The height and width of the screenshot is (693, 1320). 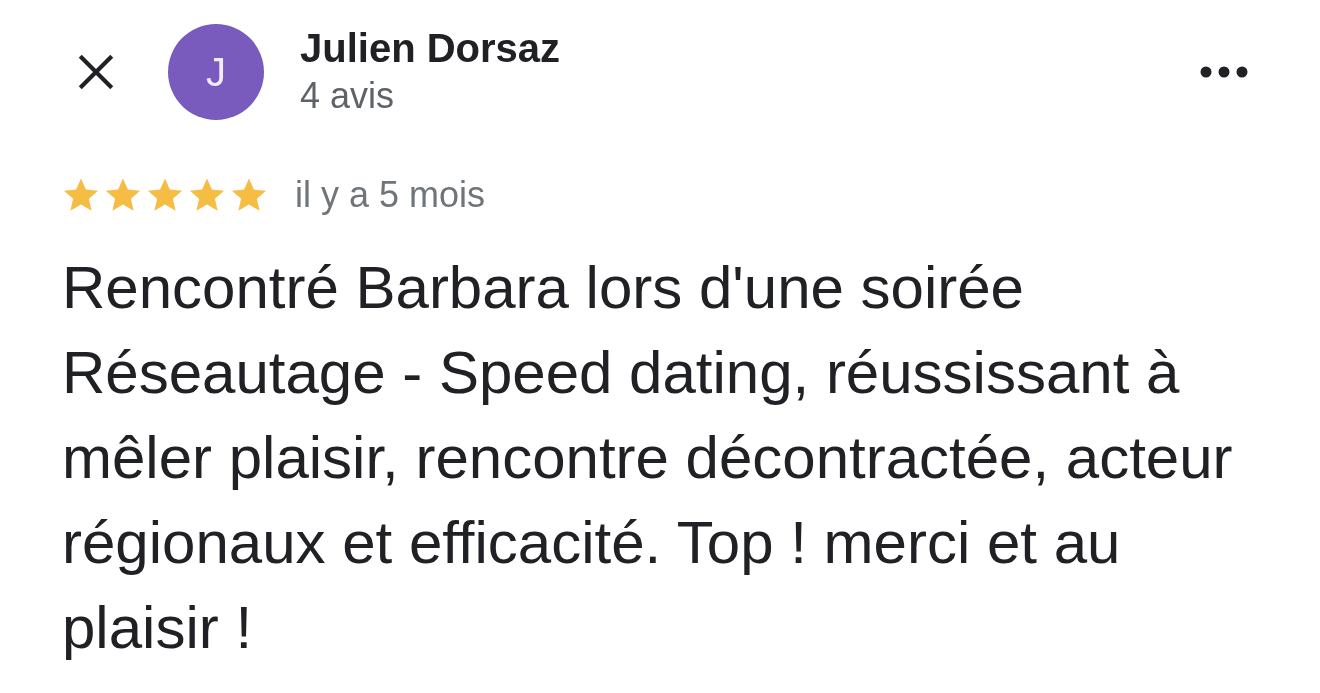 What do you see at coordinates (430, 48) in the screenshot?
I see `reviewer-name: Julien Dorsaz` at bounding box center [430, 48].